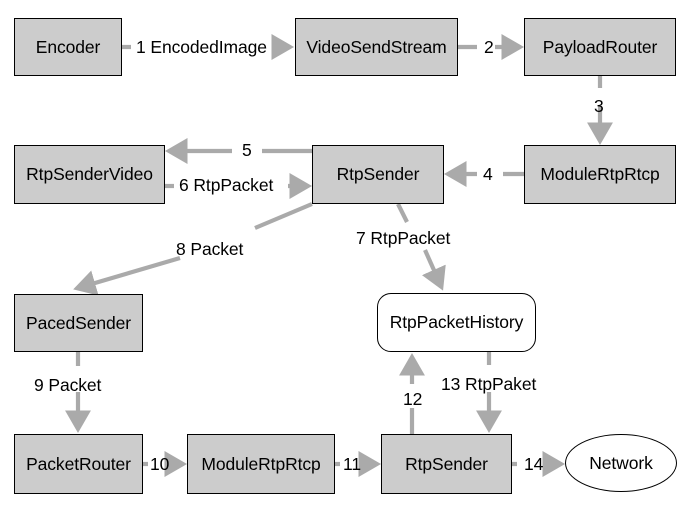 This screenshot has height=513, width=692. What do you see at coordinates (68, 385) in the screenshot?
I see `edge-label-9: 9 Packet` at bounding box center [68, 385].